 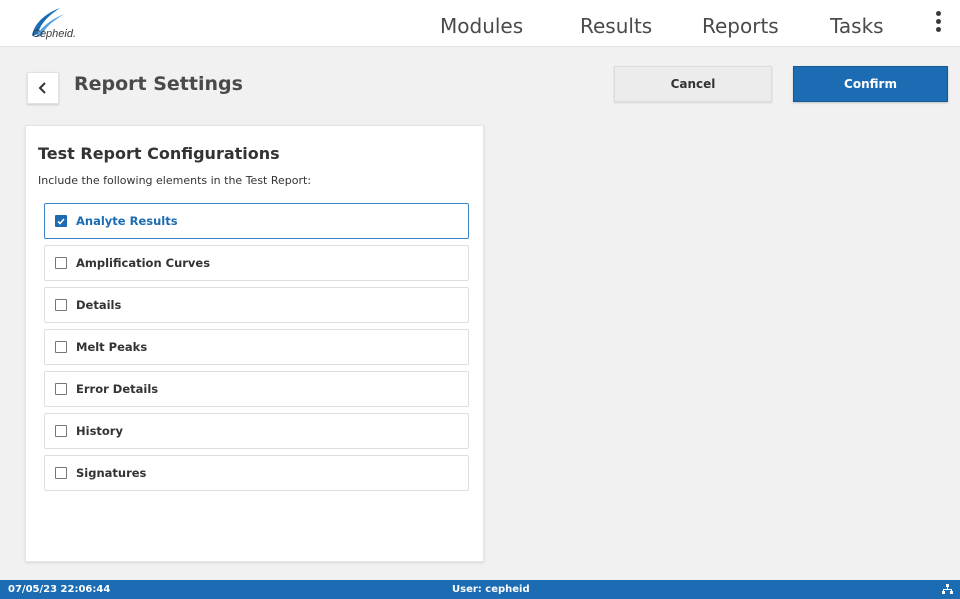 I want to click on option-signatures: Signatures, so click(x=256, y=473).